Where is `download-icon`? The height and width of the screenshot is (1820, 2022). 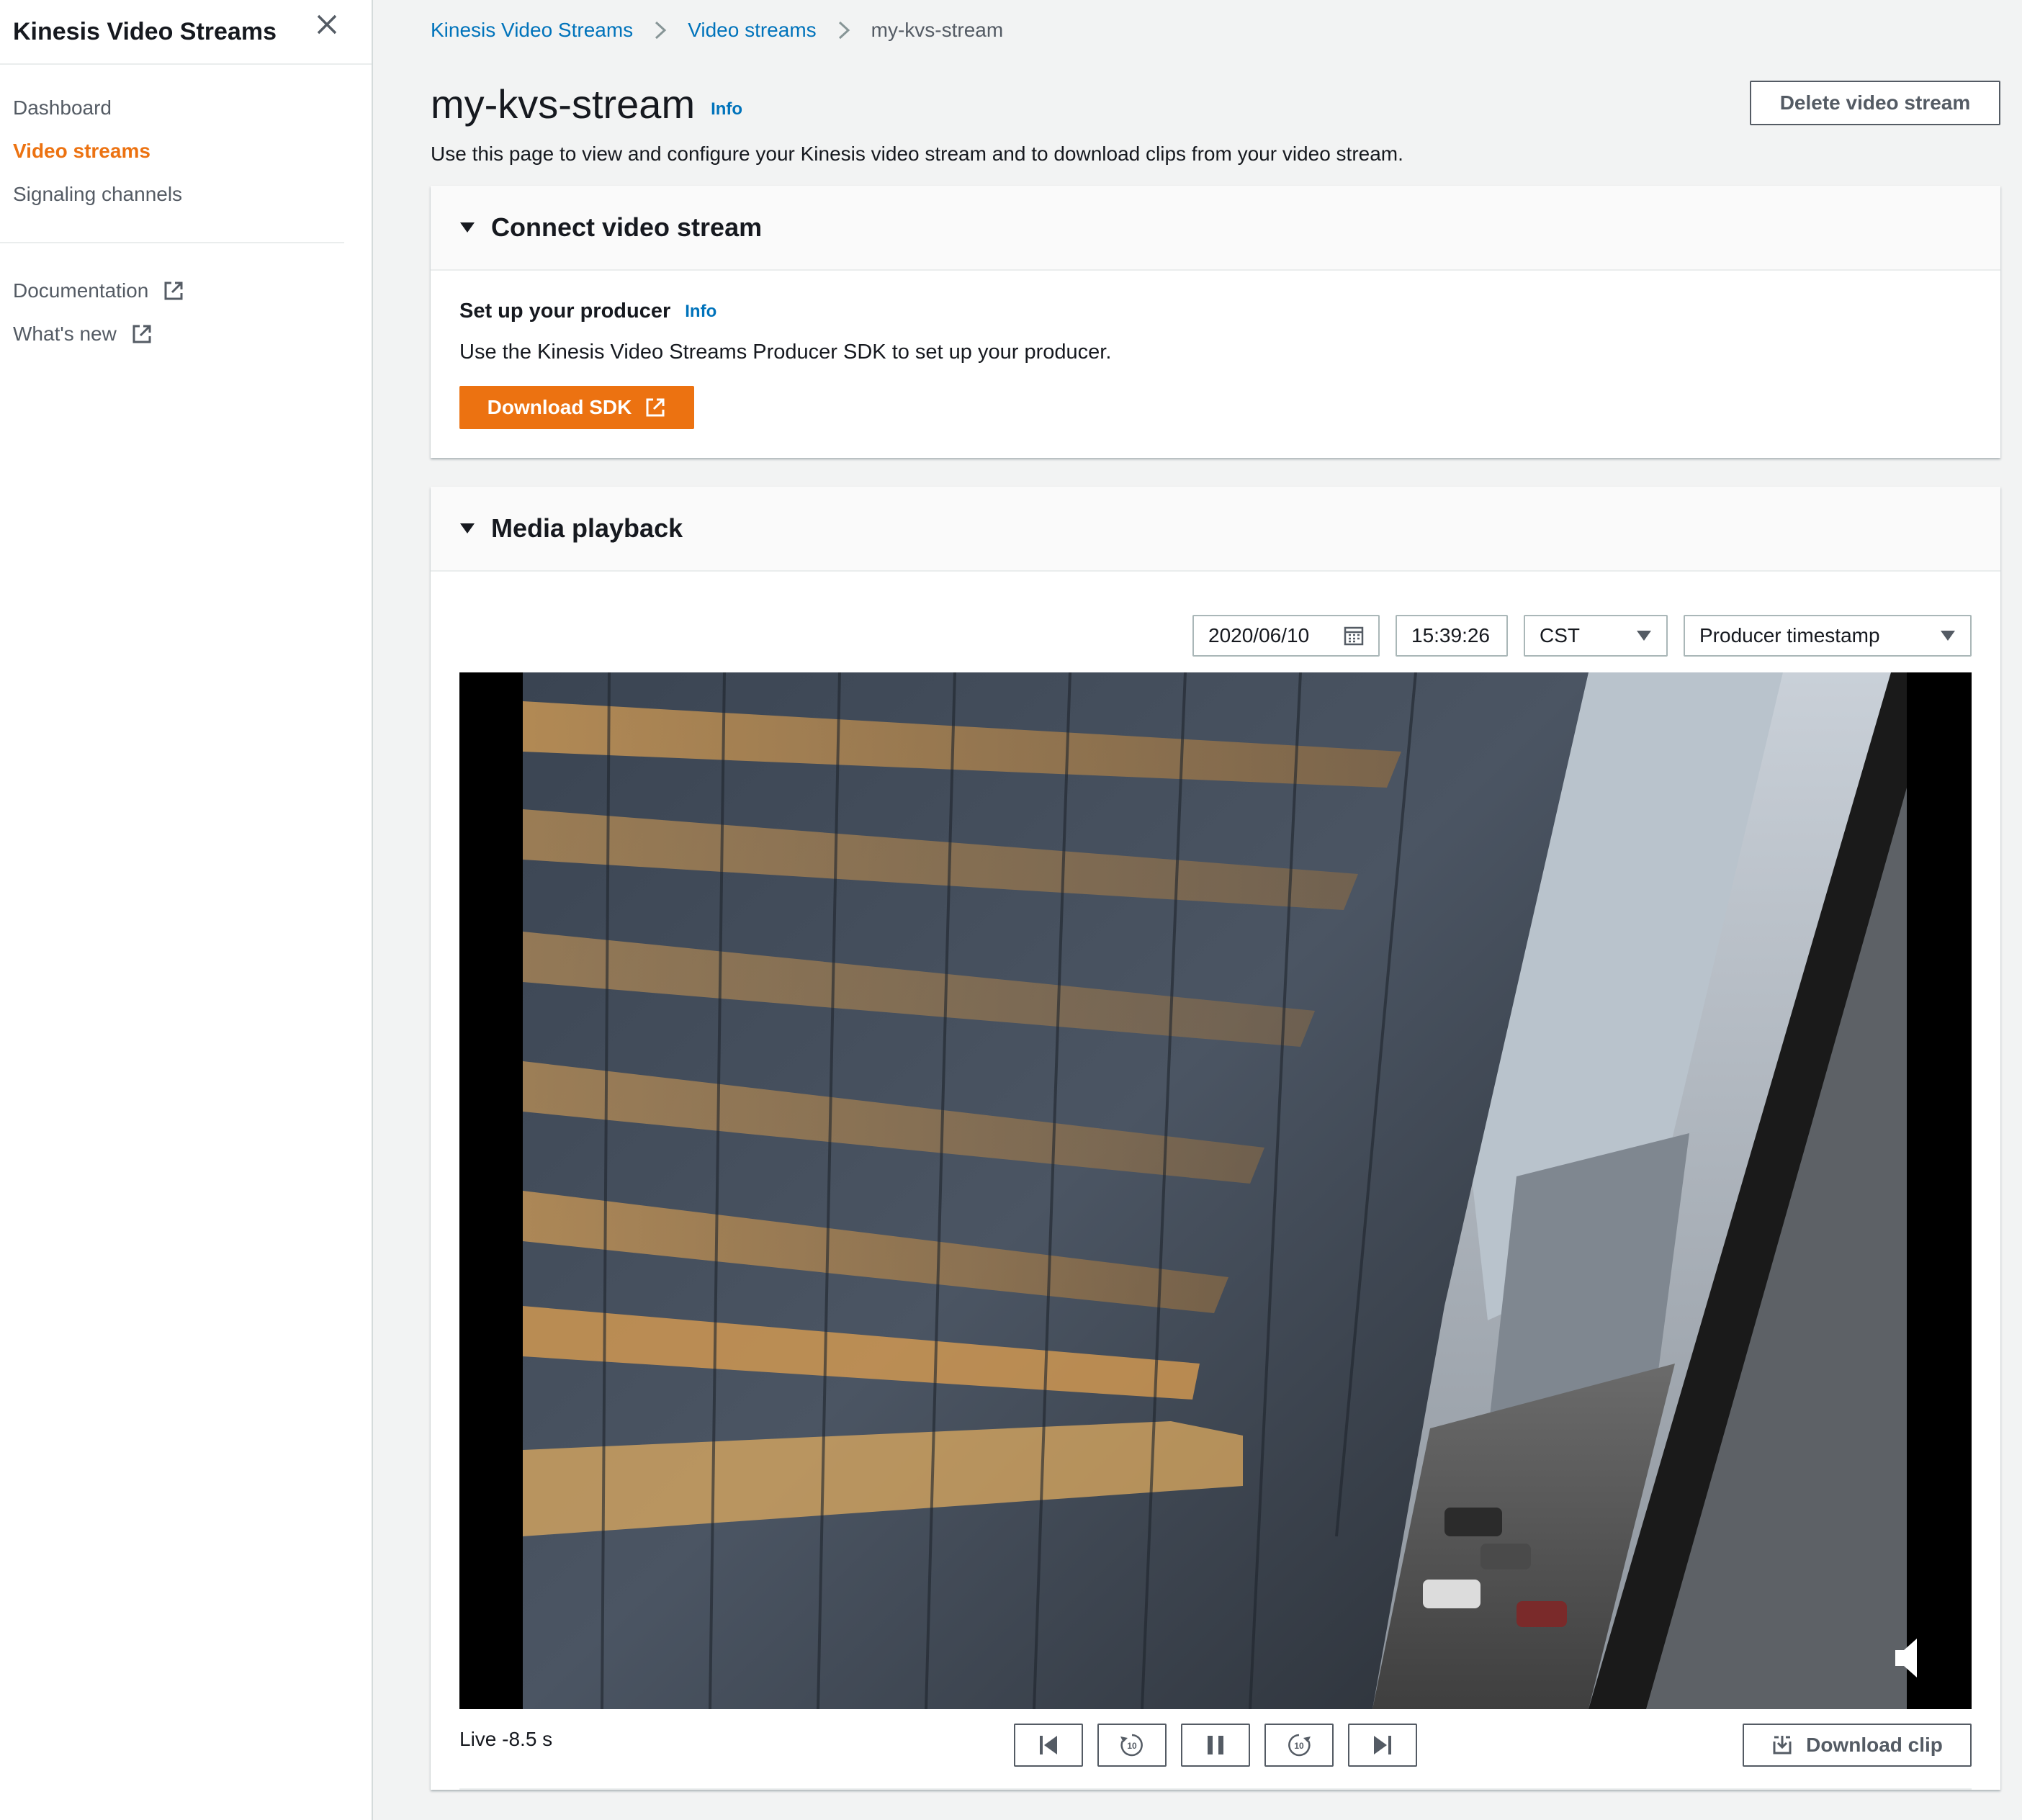
download-icon is located at coordinates (1782, 1745).